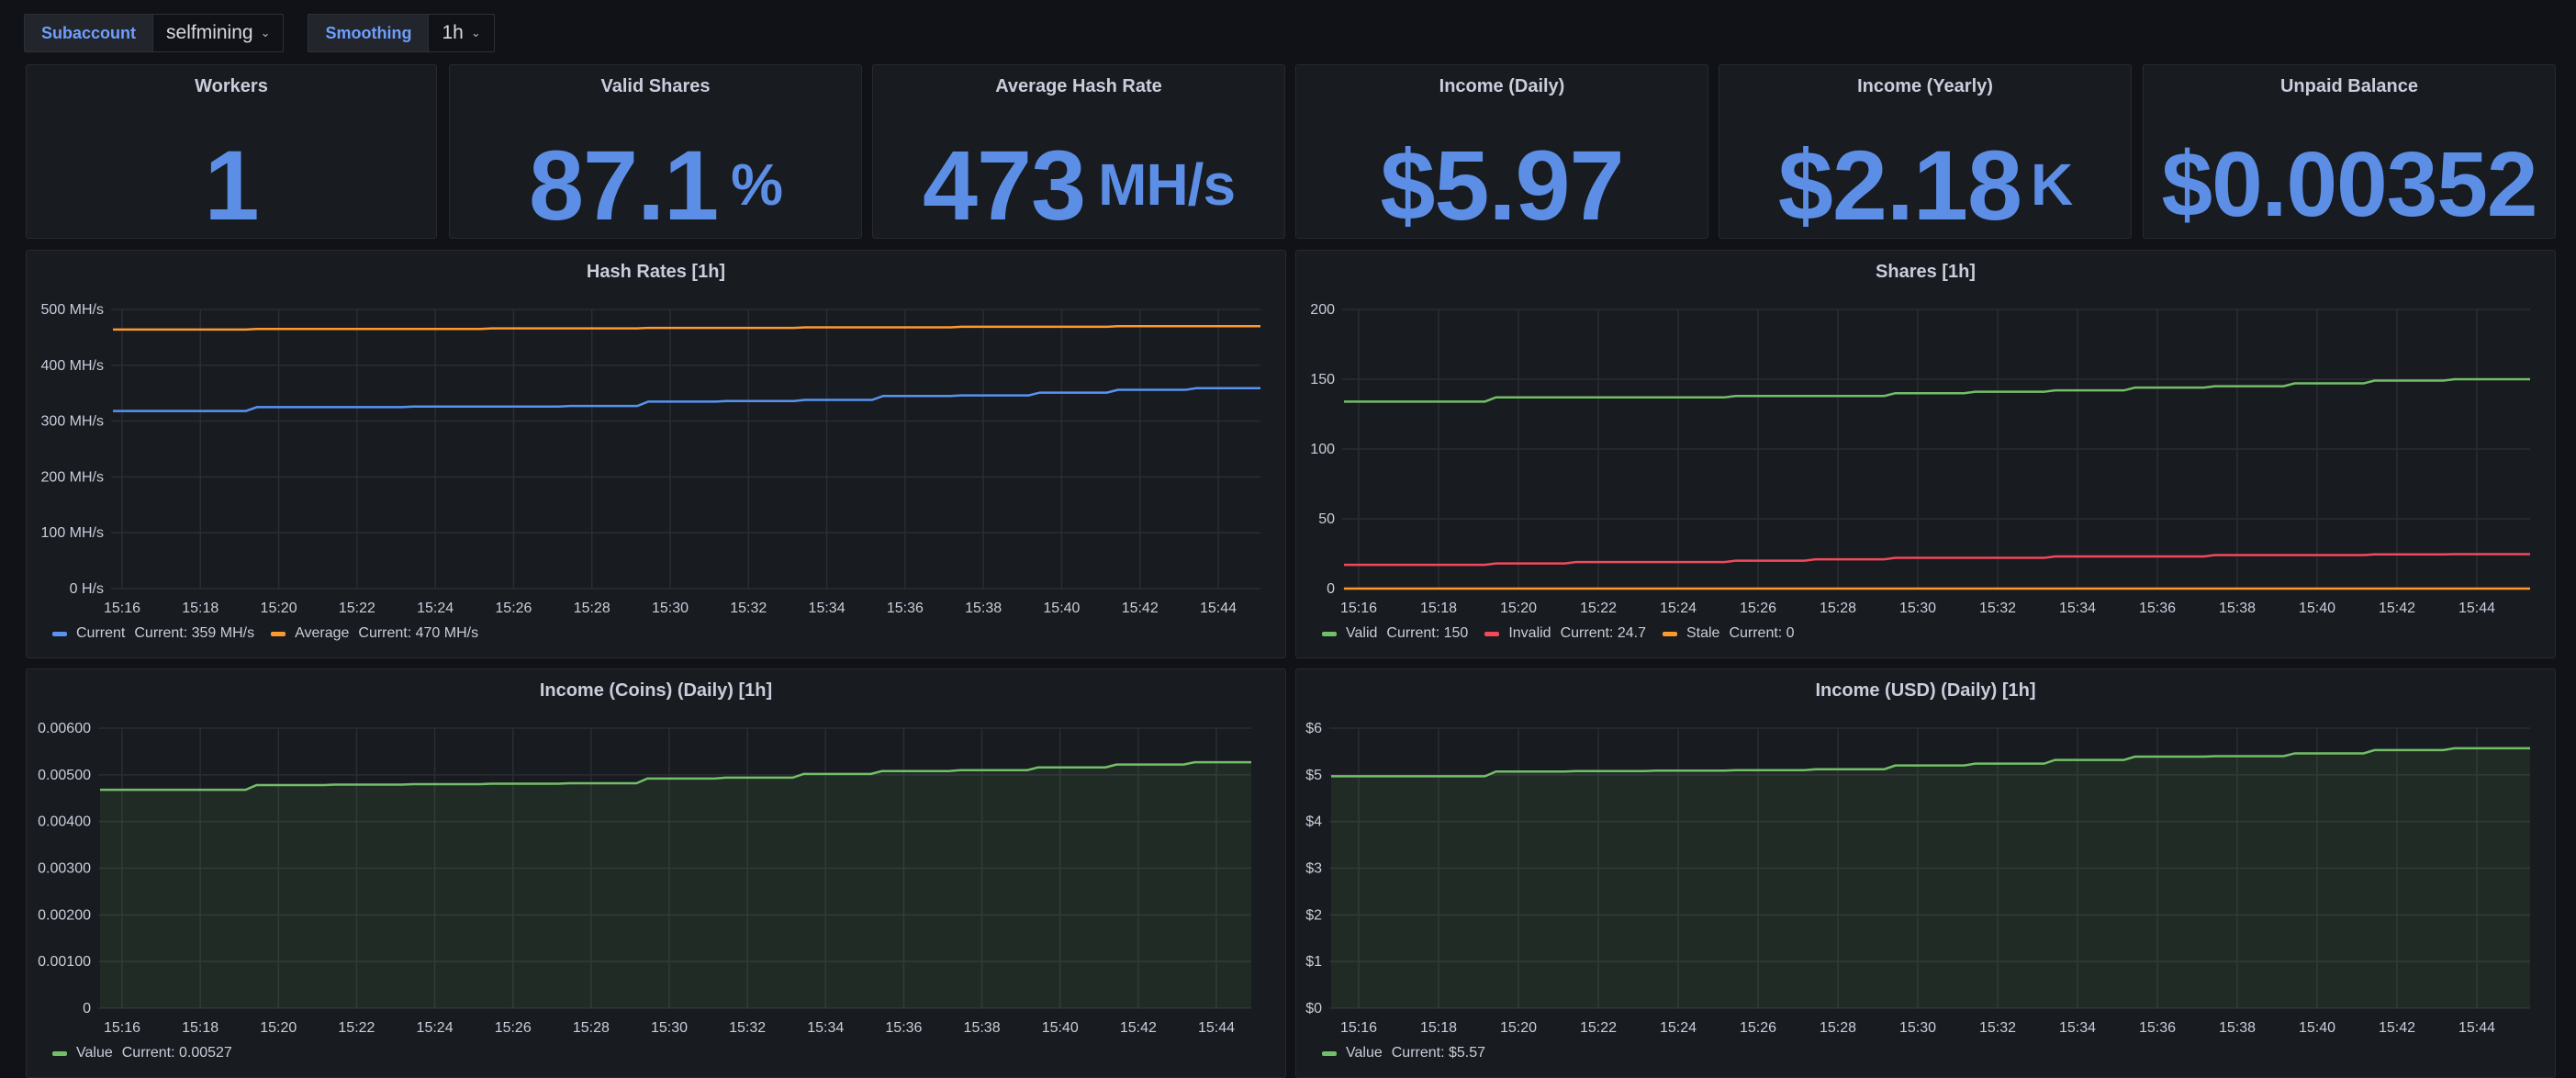  Describe the element at coordinates (87, 1008) in the screenshot. I see `y-tick-label: 0` at that location.